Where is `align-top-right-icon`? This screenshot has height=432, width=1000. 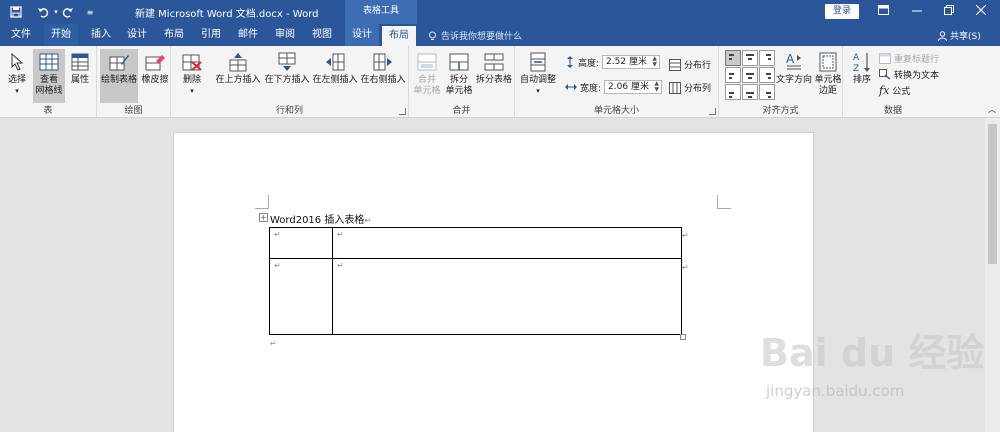 align-top-right-icon is located at coordinates (767, 58).